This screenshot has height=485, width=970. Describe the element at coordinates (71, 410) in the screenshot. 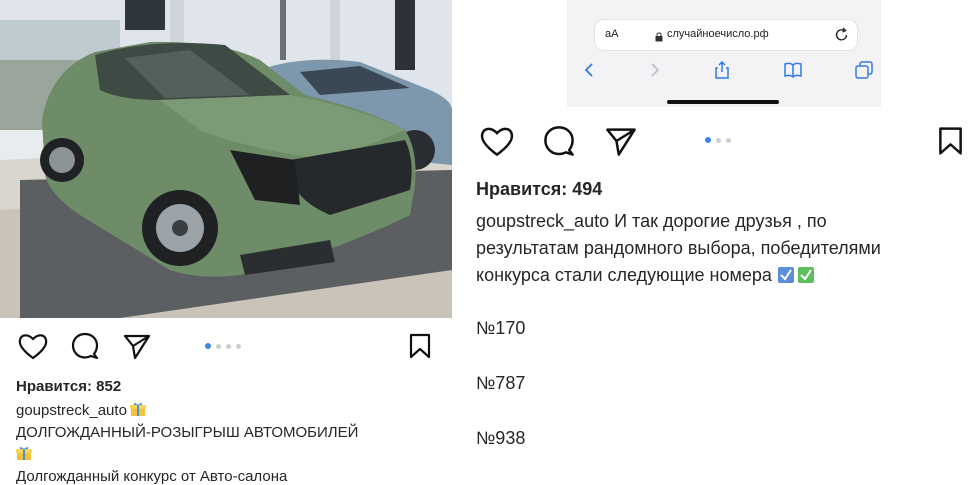

I see `left-username: goupstreck_auto` at that location.